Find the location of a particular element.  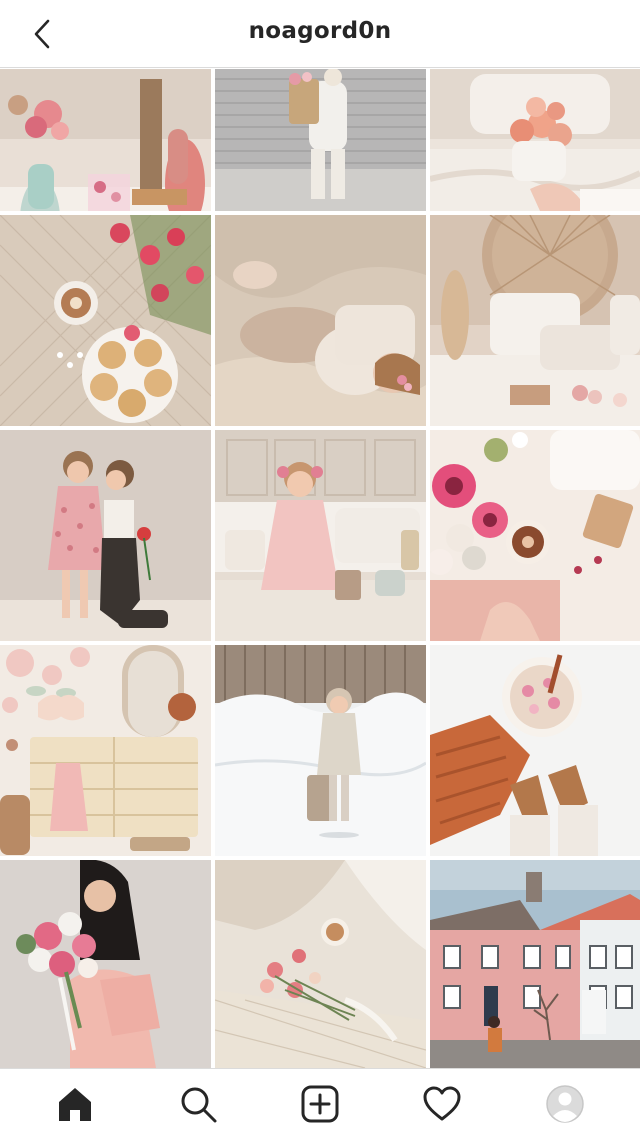

tab-activity is located at coordinates (442, 1104).